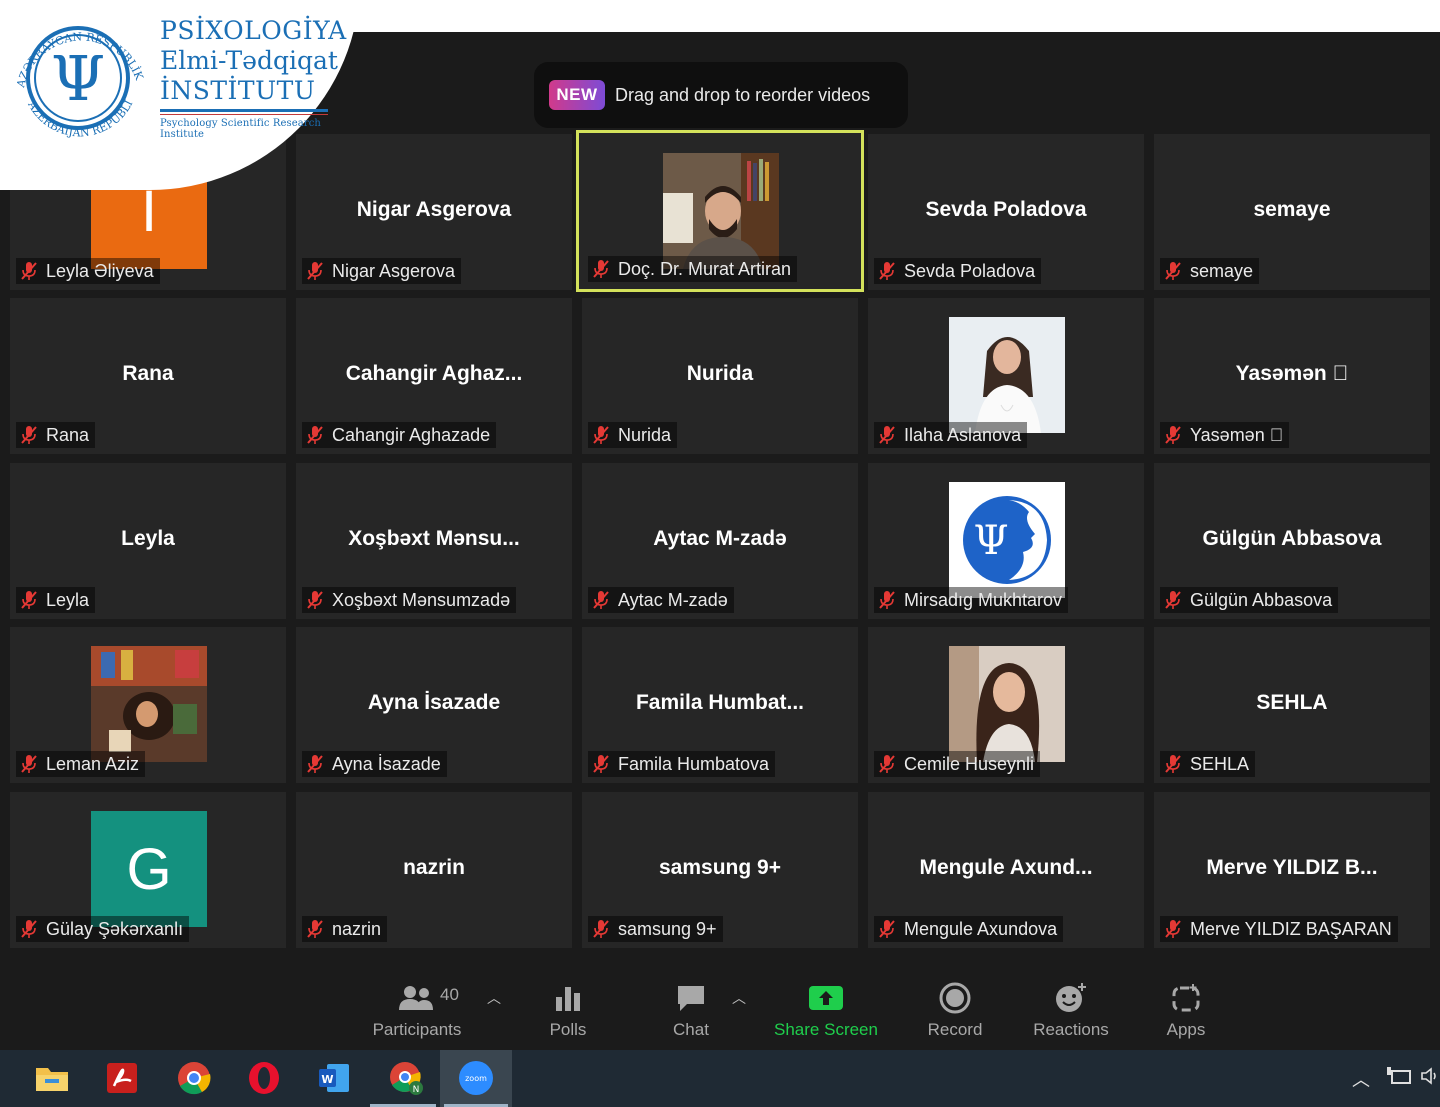 This screenshot has width=1440, height=1107. I want to click on participant-tile: G Gülay Şəkərxanlı, so click(148, 870).